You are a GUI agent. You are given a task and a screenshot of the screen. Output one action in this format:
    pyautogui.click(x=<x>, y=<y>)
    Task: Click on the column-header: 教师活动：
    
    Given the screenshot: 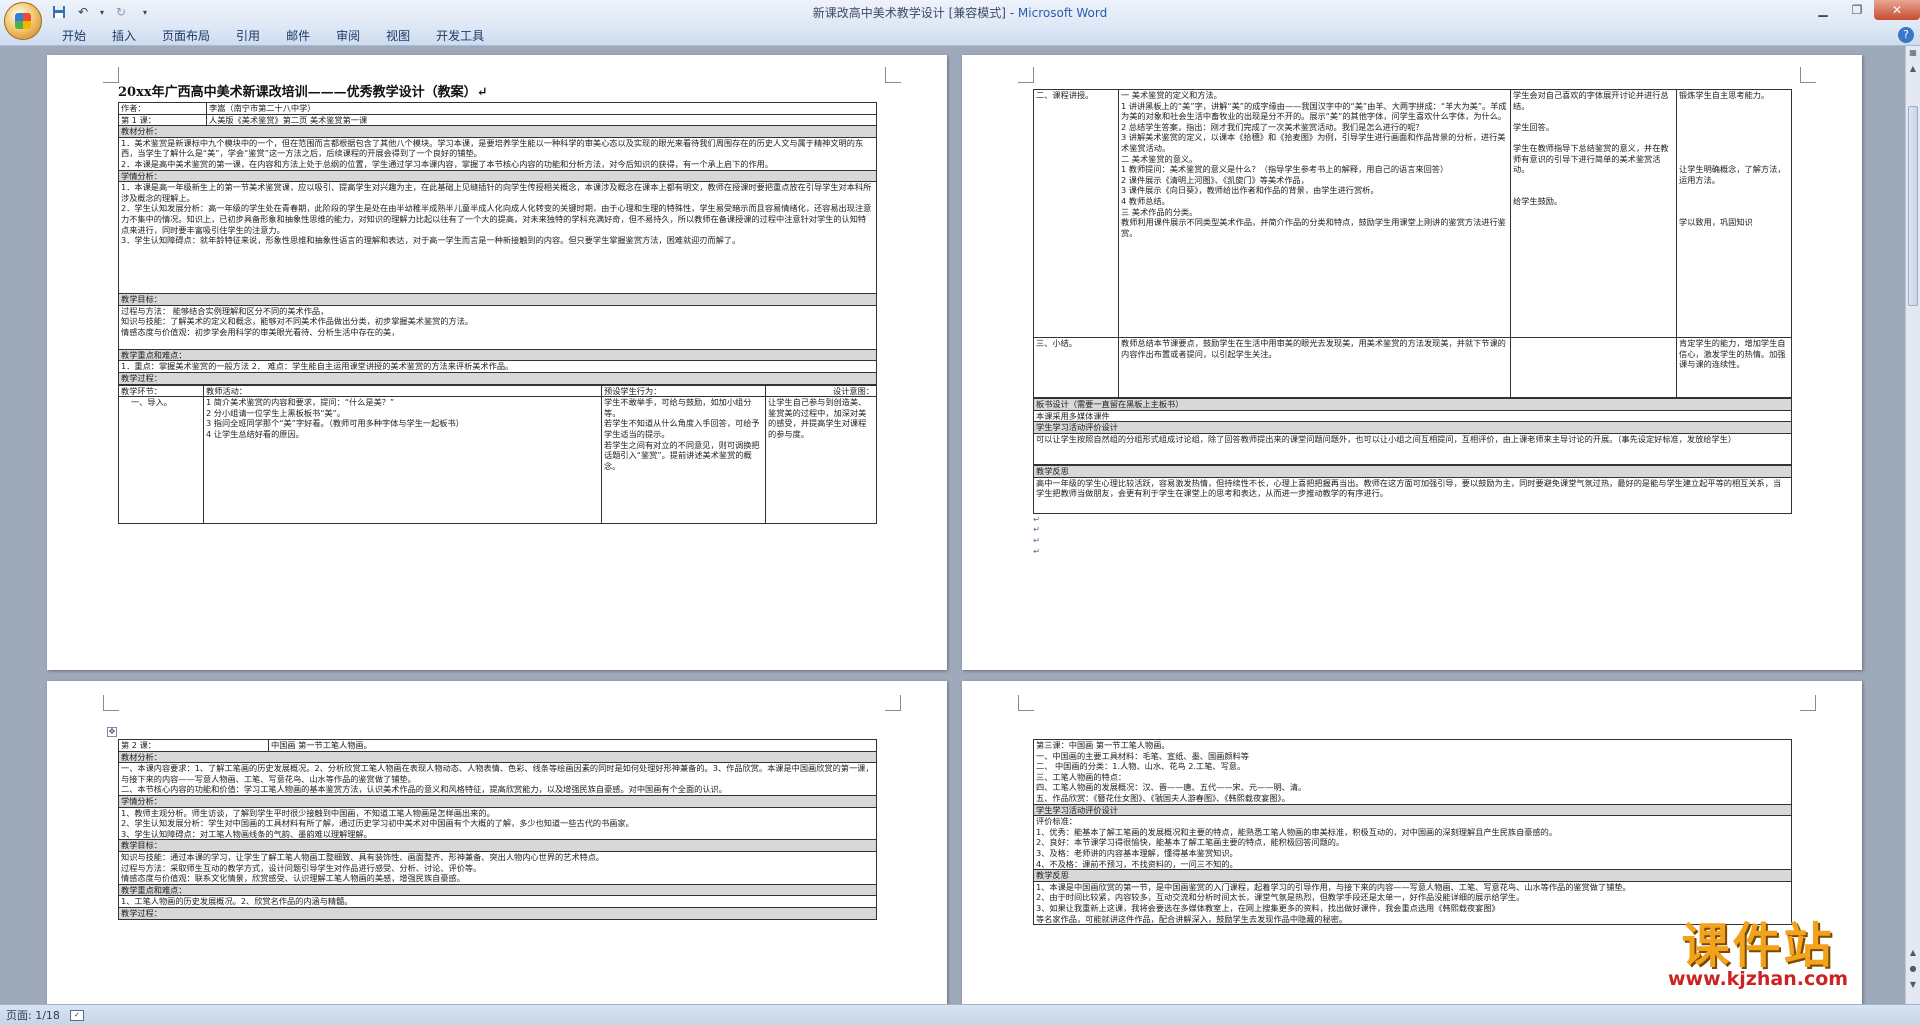 What is the action you would take?
    pyautogui.click(x=402, y=391)
    